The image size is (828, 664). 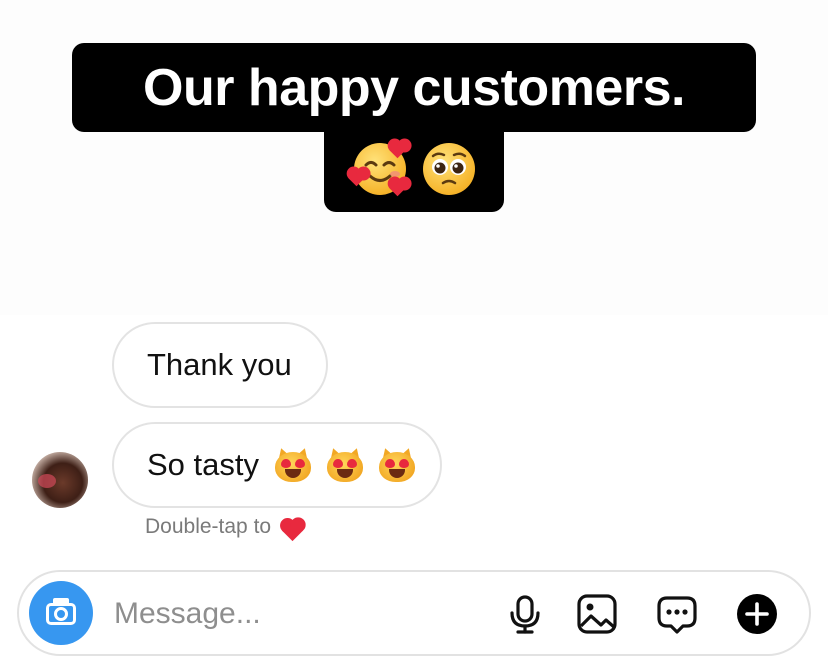 I want to click on image-icon, so click(x=597, y=614).